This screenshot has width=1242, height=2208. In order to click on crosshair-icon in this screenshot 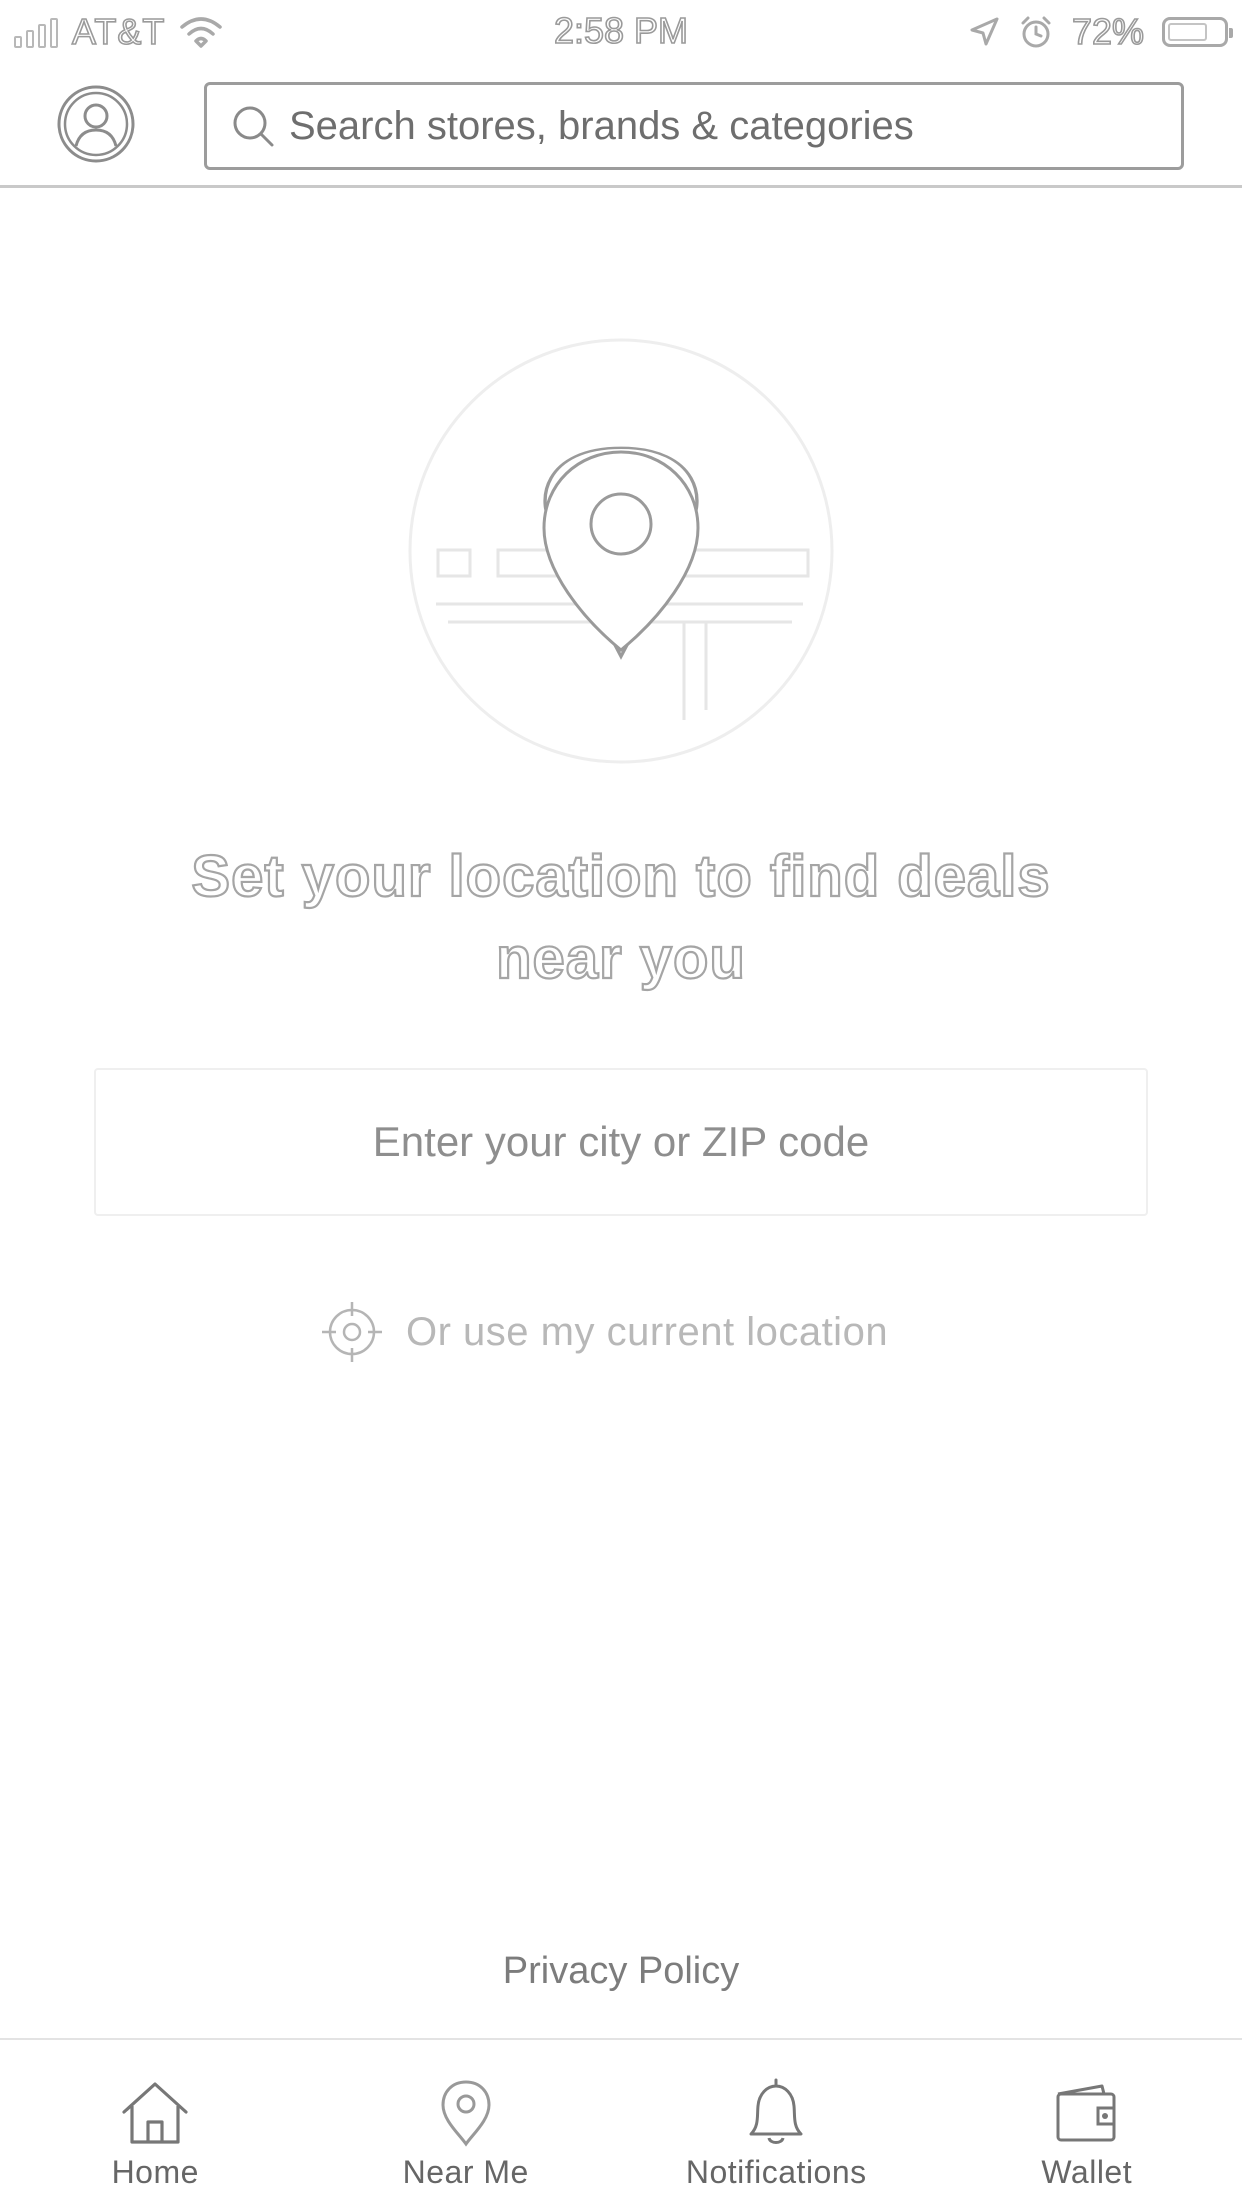, I will do `click(352, 1332)`.